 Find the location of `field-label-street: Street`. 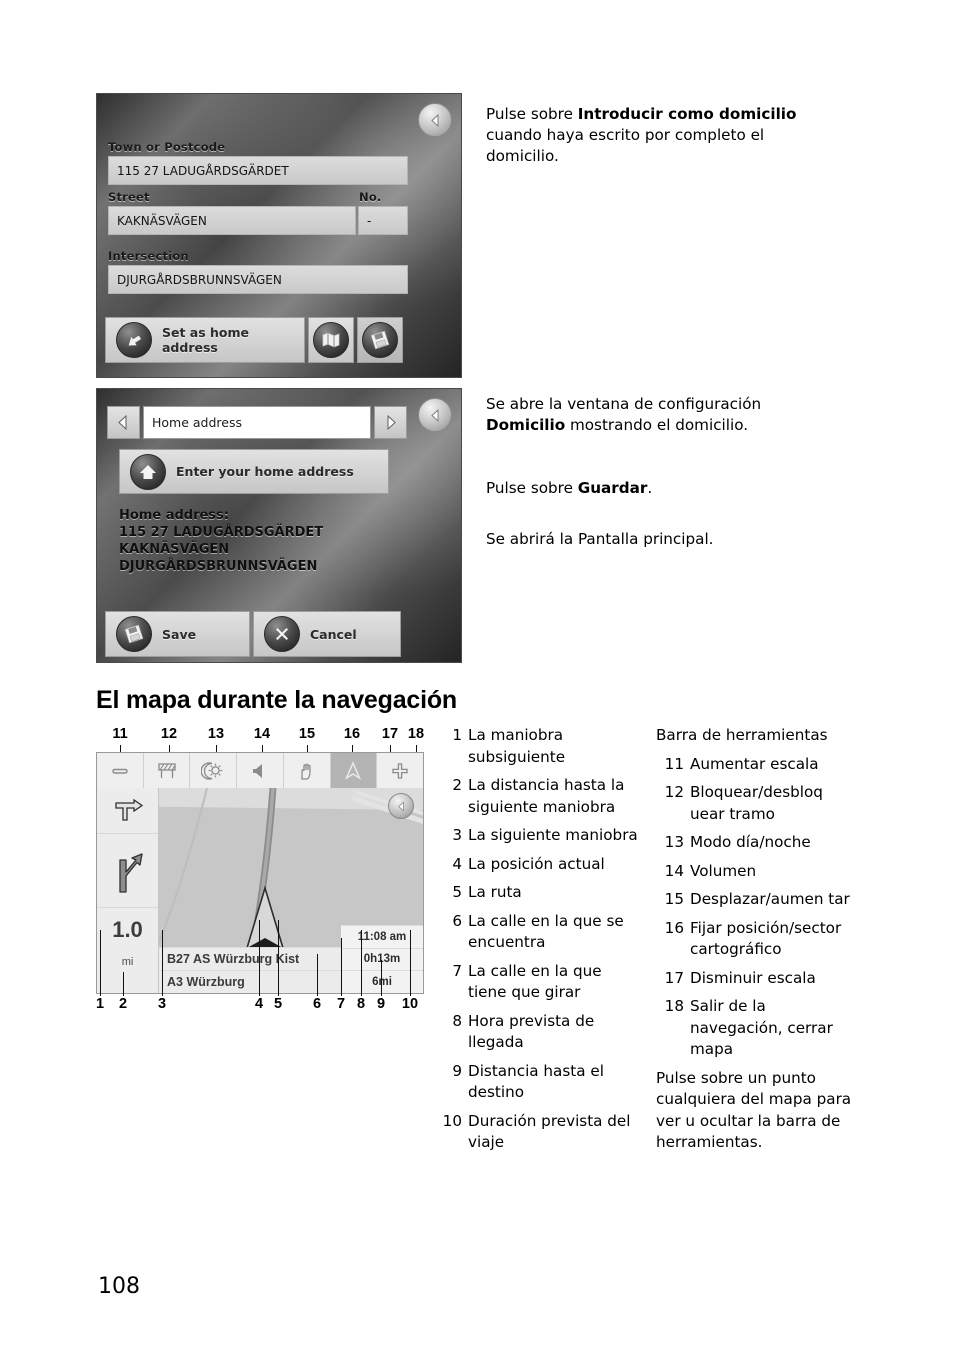

field-label-street: Street is located at coordinates (129, 197).